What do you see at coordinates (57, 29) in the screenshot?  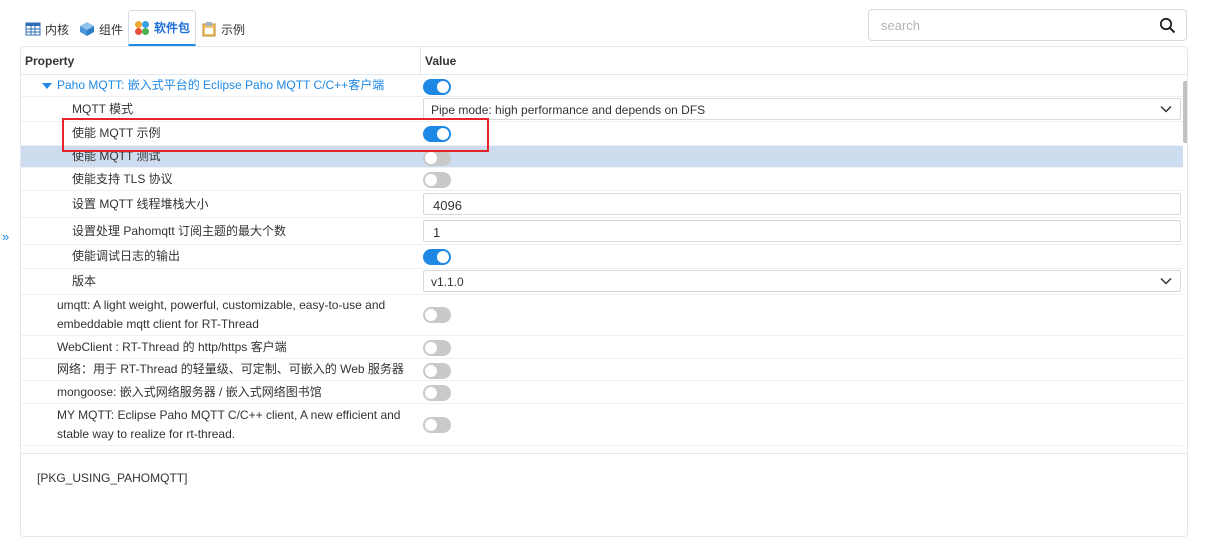 I see `tab-kernel-label: 内核` at bounding box center [57, 29].